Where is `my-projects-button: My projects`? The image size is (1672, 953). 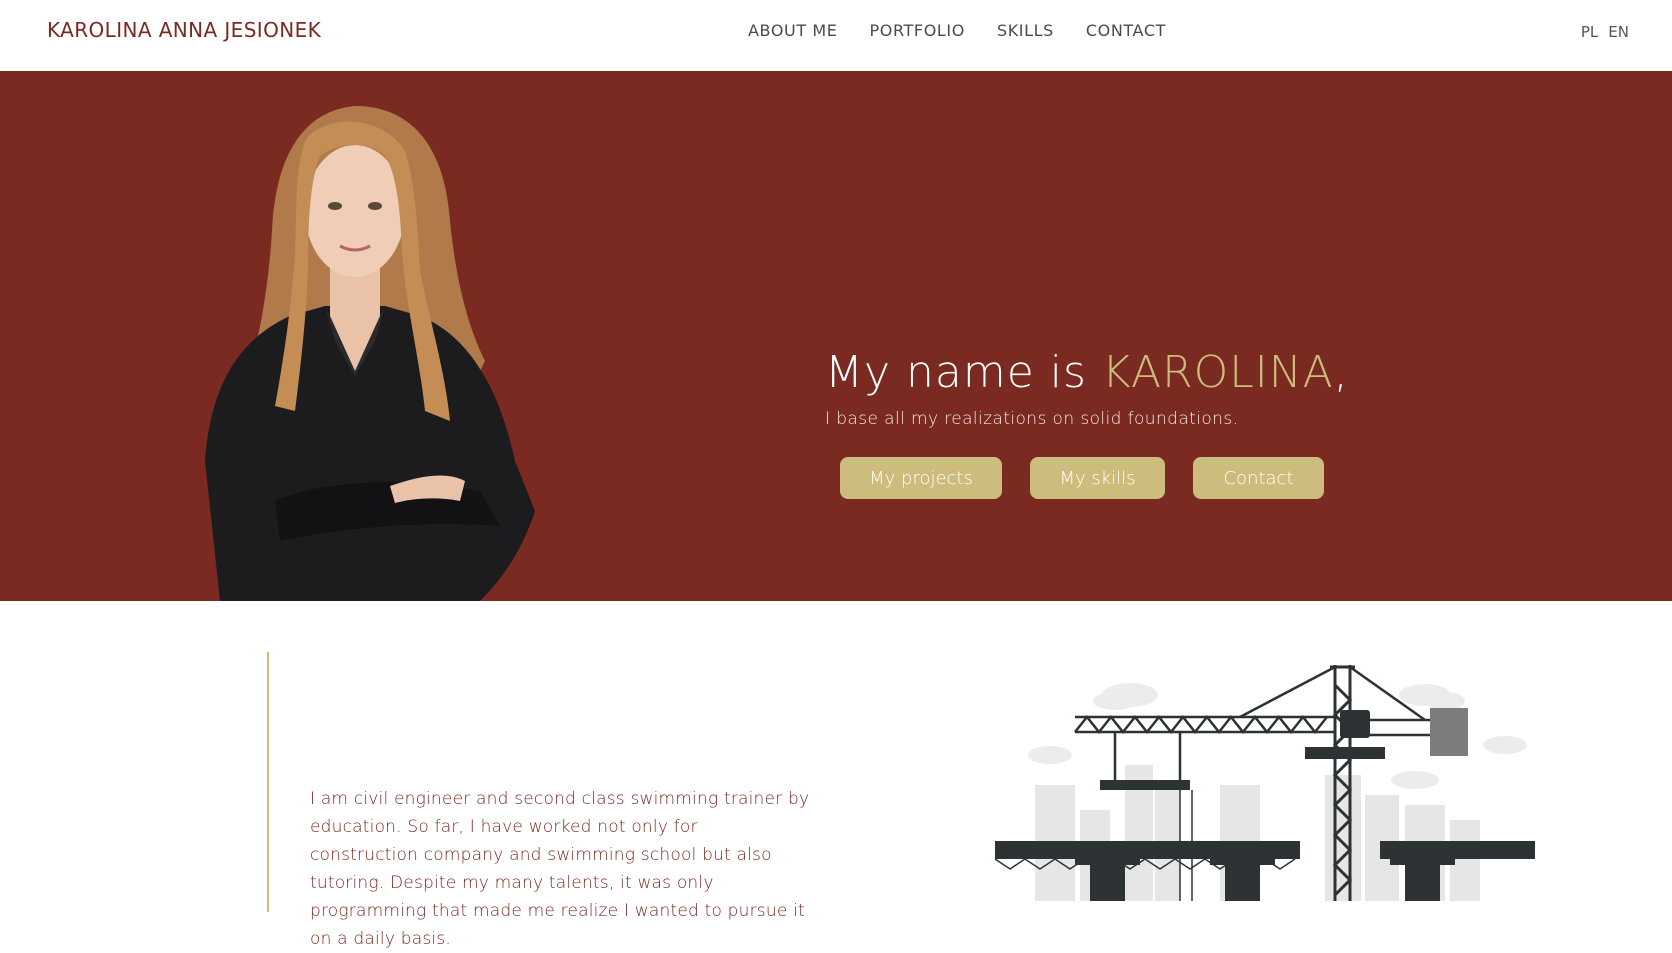 my-projects-button: My projects is located at coordinates (921, 478).